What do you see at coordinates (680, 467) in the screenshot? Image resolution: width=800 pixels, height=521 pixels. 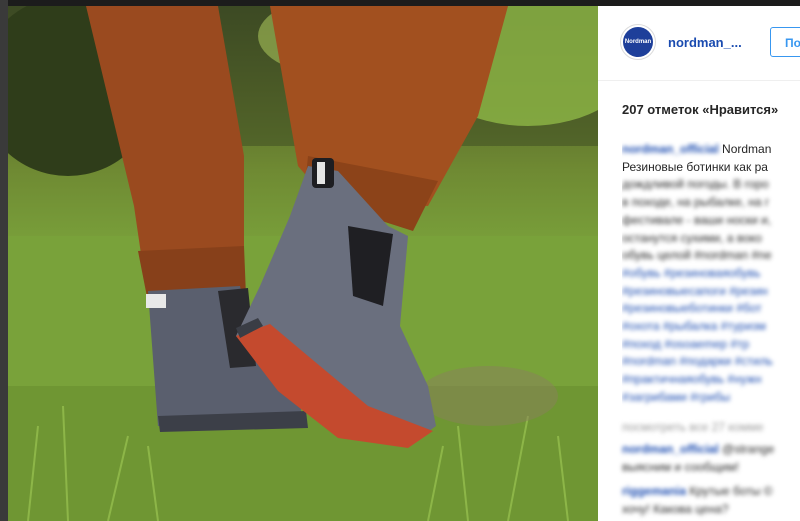 I see `comment-text: выясним и сообщим!` at bounding box center [680, 467].